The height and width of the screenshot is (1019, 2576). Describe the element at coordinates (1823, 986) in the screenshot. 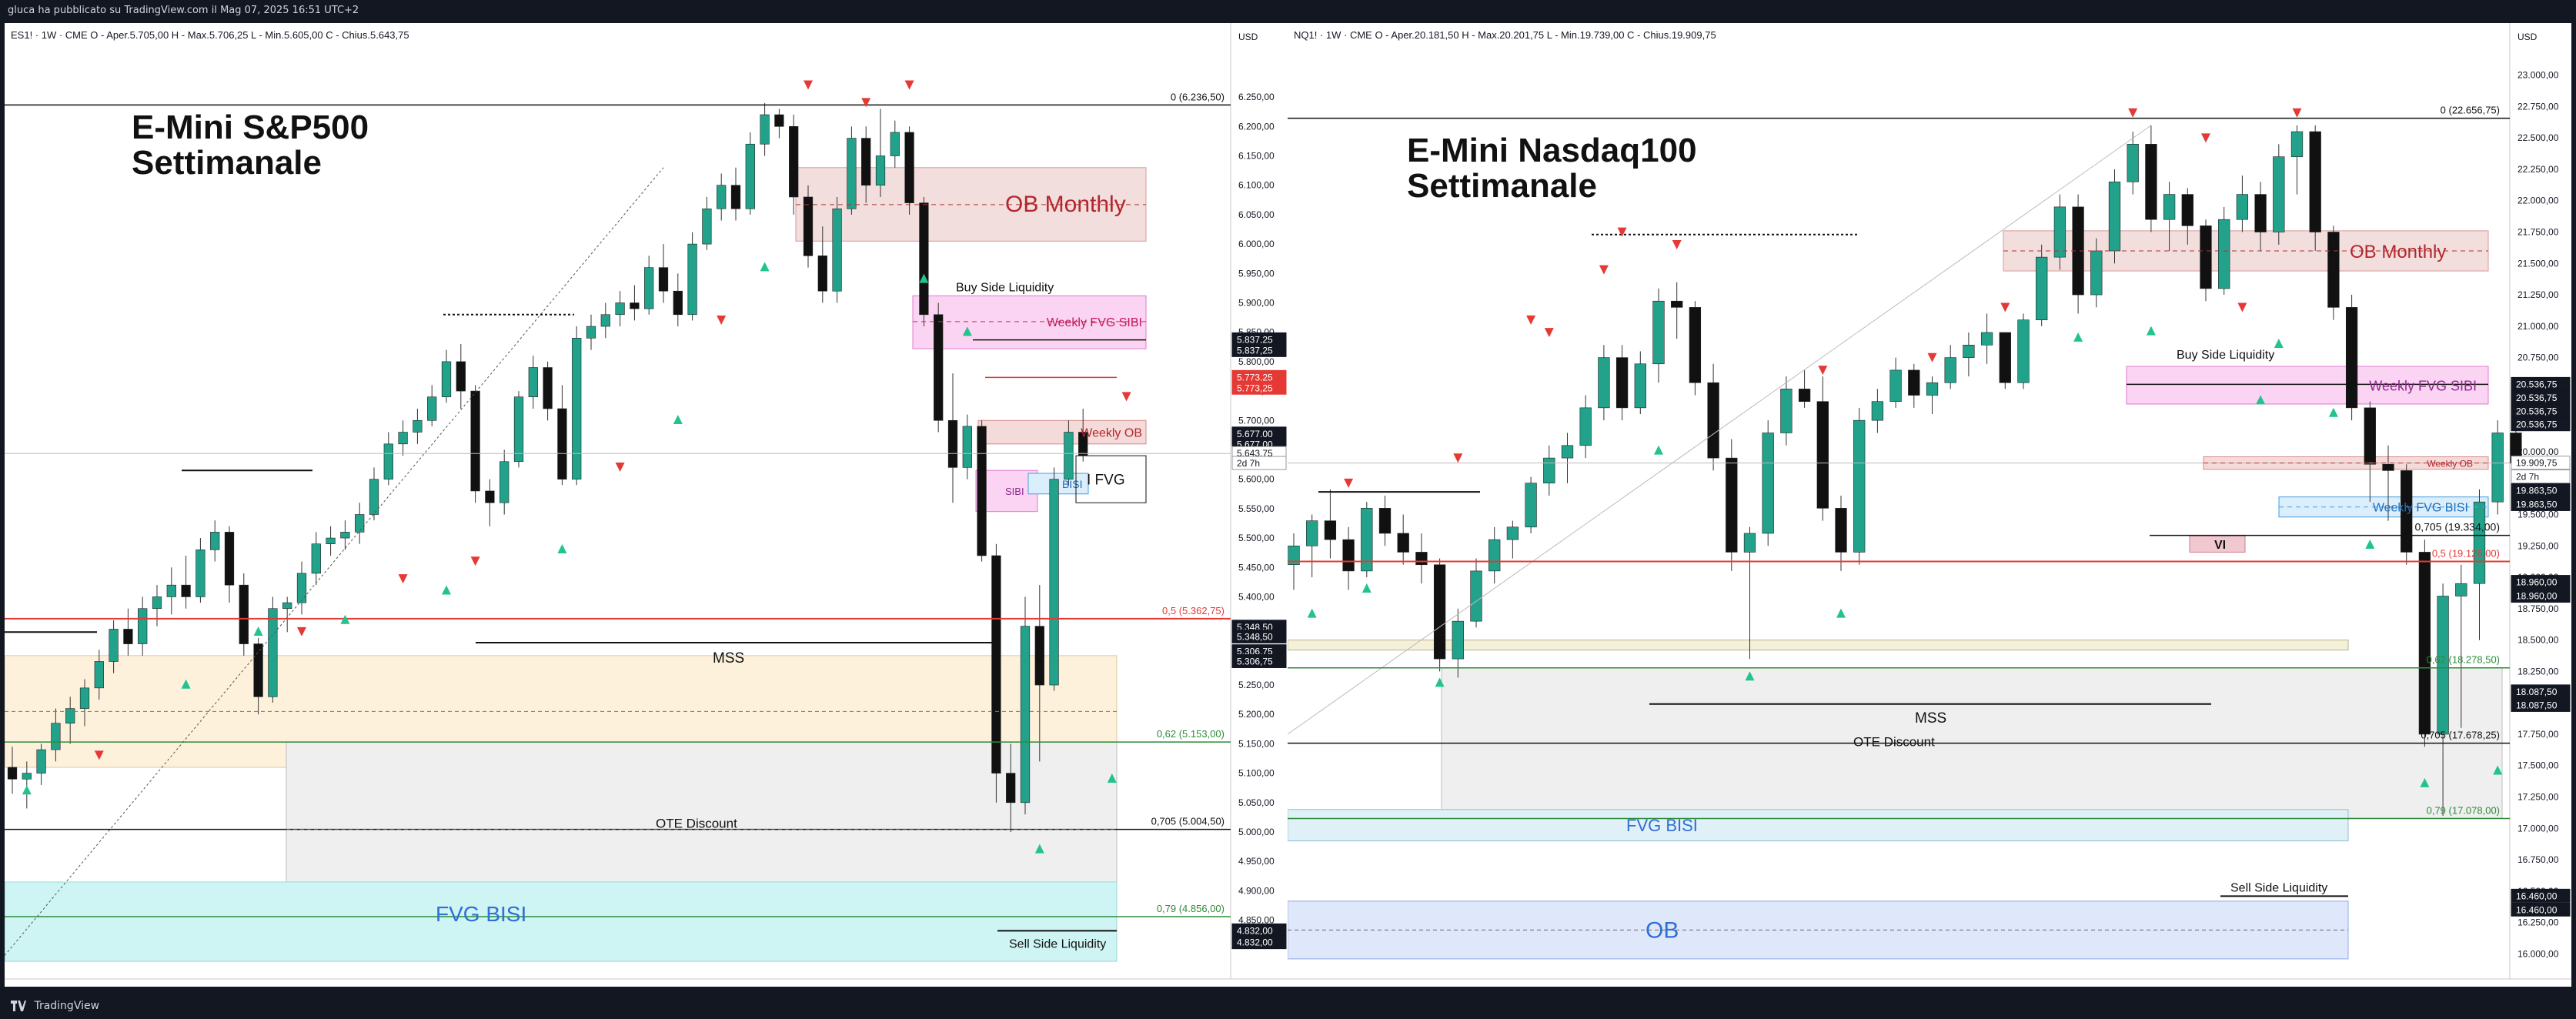

I see `x-tick-label: Mag` at that location.